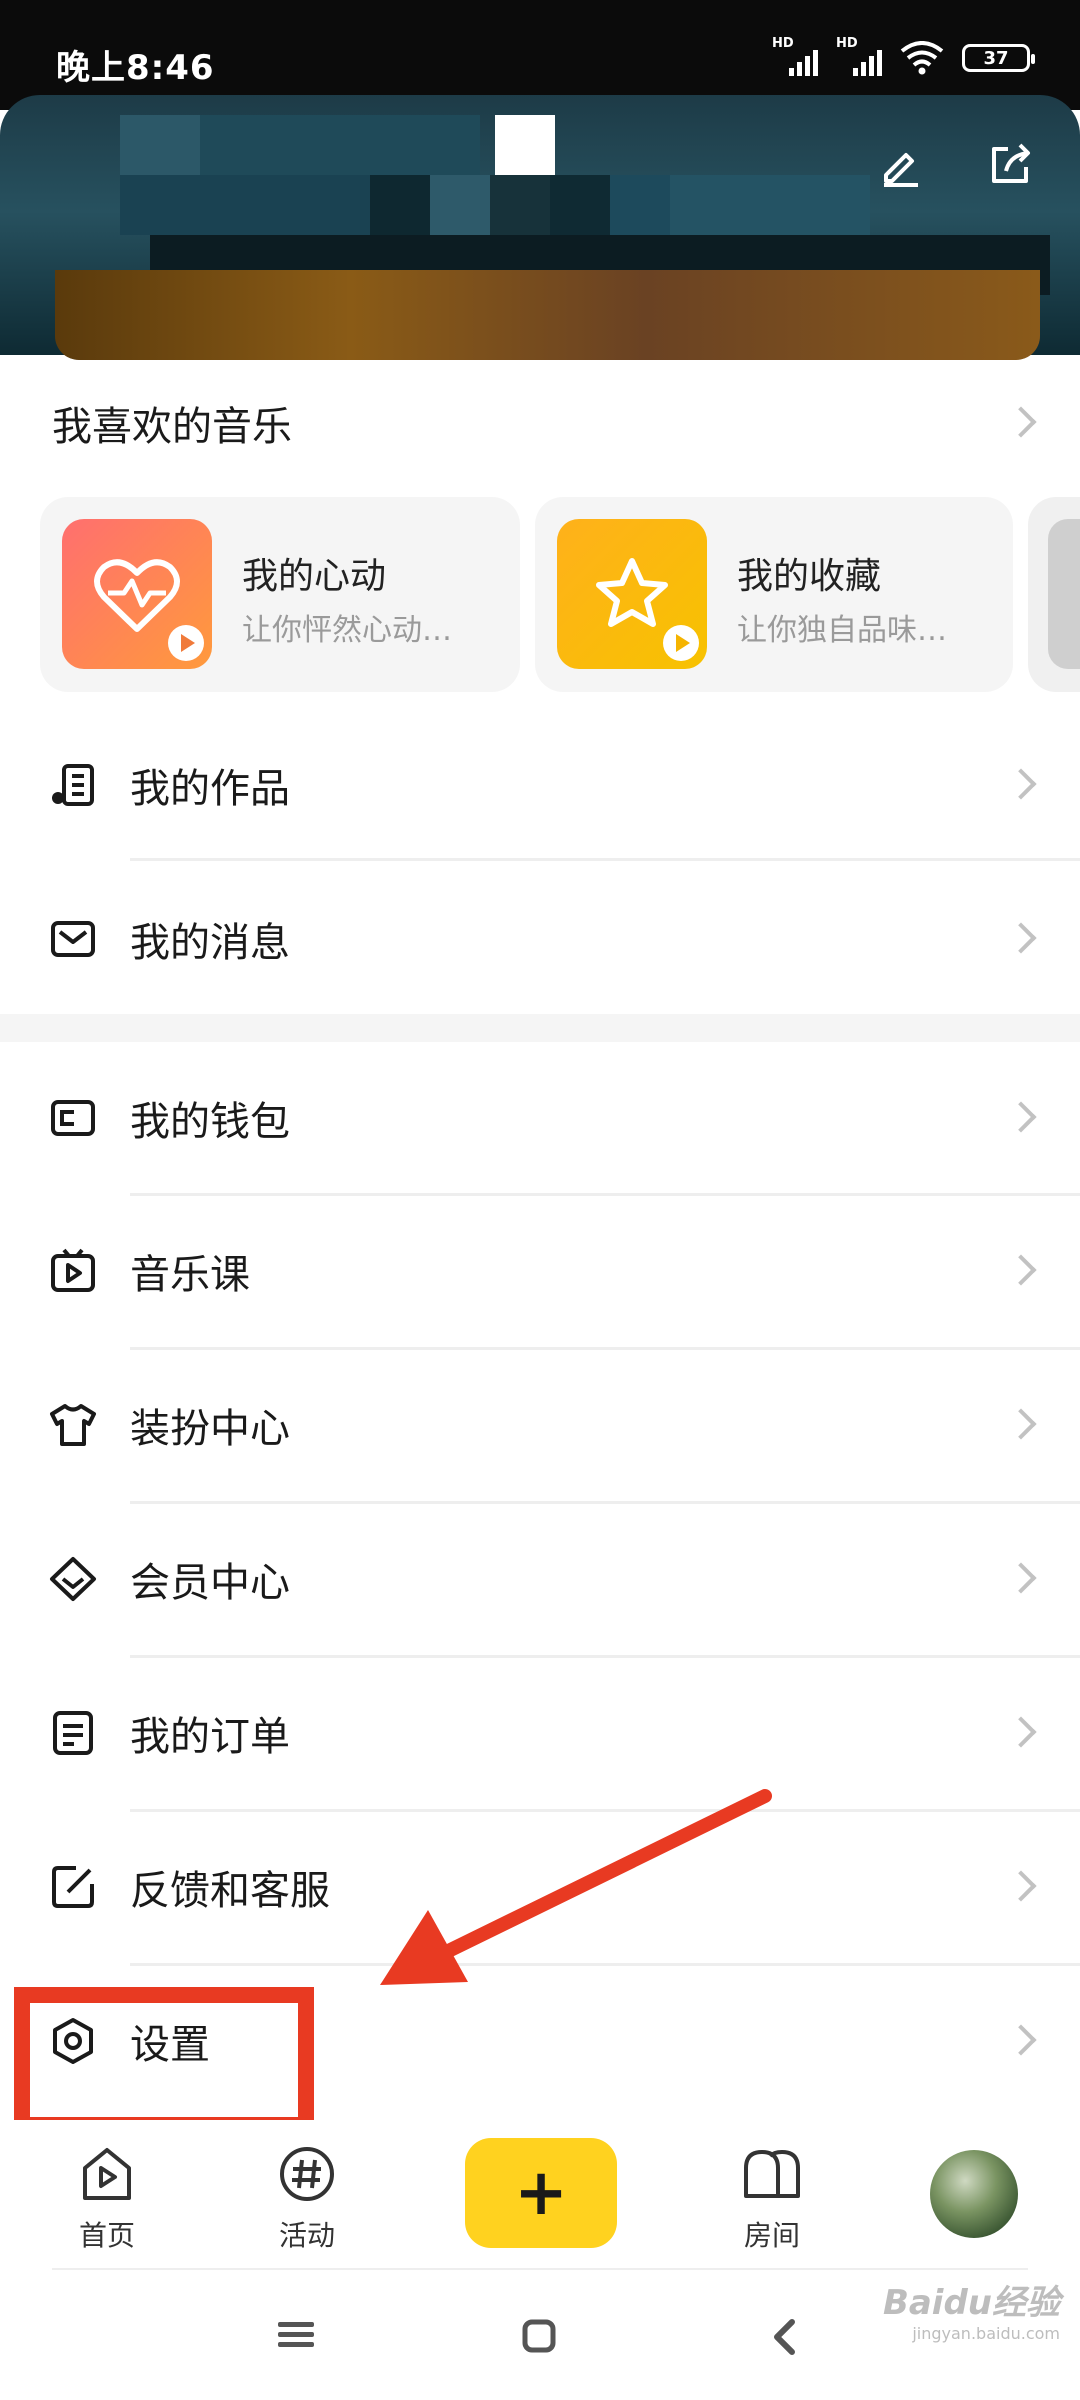 This screenshot has height=2400, width=1080. Describe the element at coordinates (190, 1275) in the screenshot. I see `menu-label: 音乐课` at that location.